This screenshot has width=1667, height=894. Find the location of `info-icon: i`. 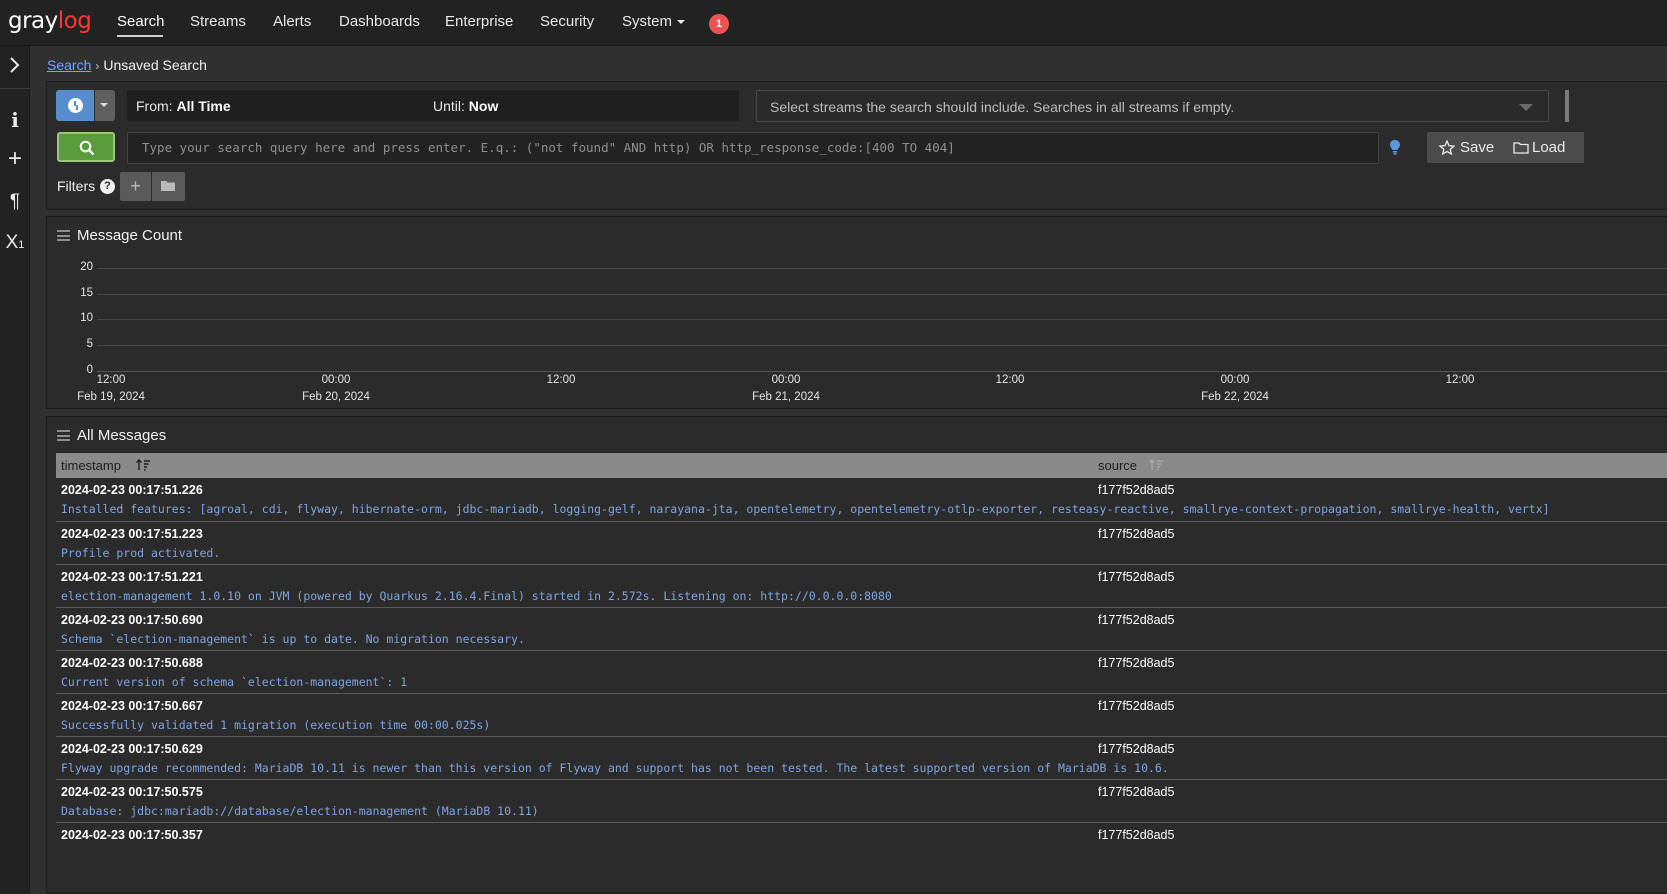

info-icon: i is located at coordinates (15, 120).